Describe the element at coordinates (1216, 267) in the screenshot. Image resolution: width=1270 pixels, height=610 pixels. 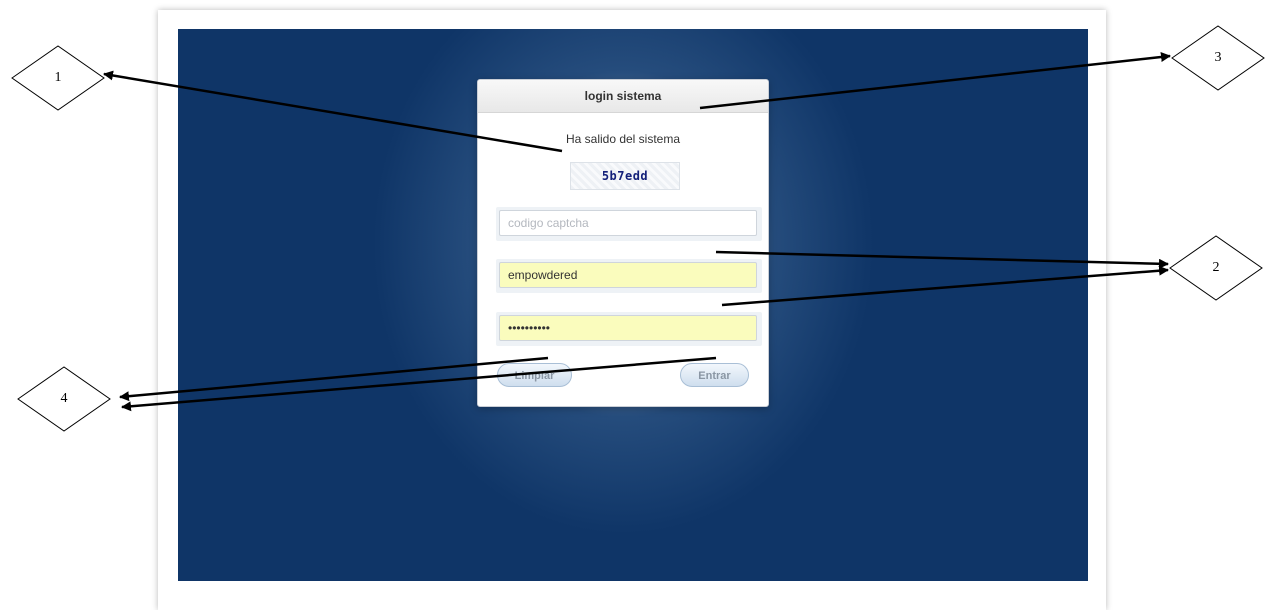
I see `callout-label-2: 2` at that location.